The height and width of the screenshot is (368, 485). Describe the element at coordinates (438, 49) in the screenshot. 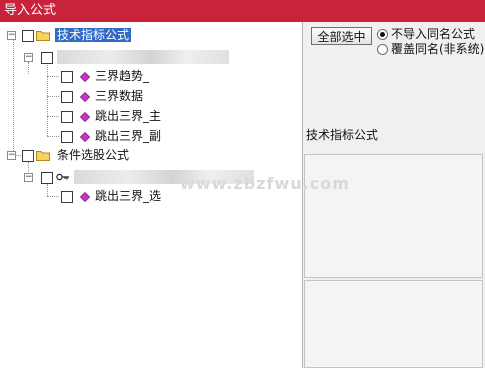

I see `radio-label: 覆盖同名(非系统)` at that location.